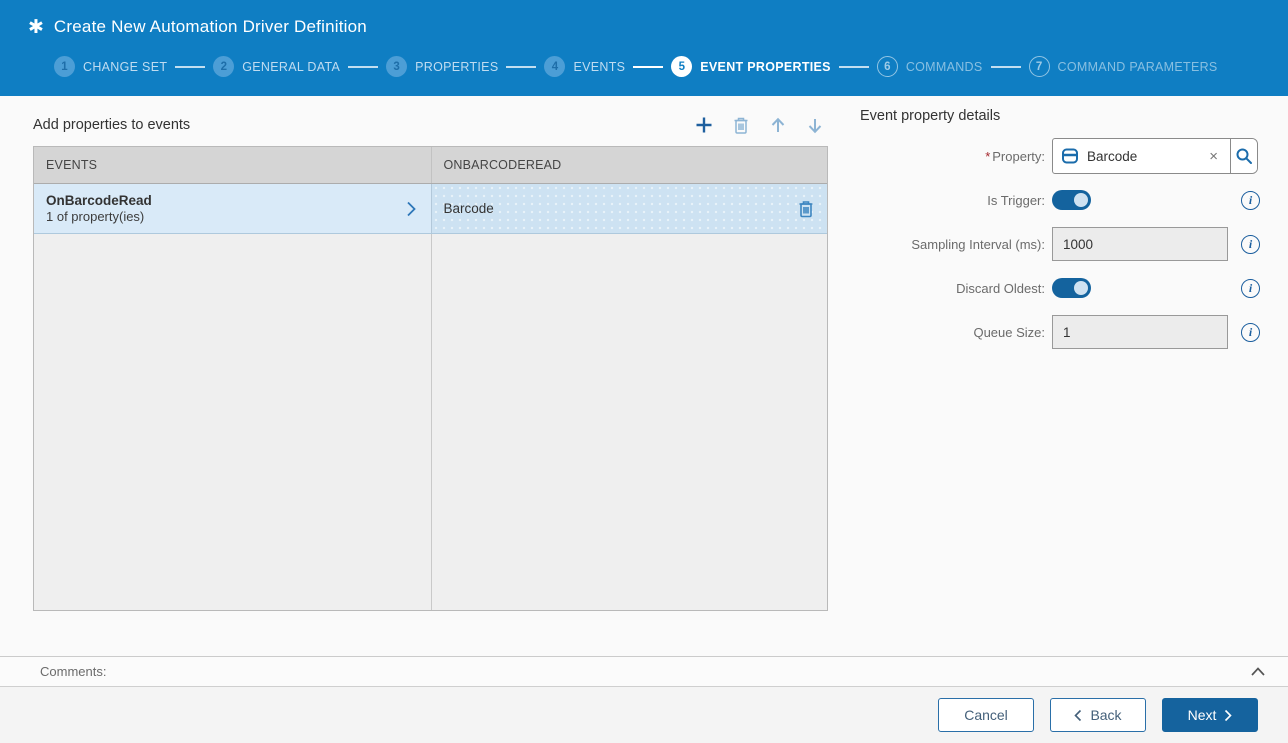  I want to click on step-change-set: 1 CHANGE SET, so click(110, 66).